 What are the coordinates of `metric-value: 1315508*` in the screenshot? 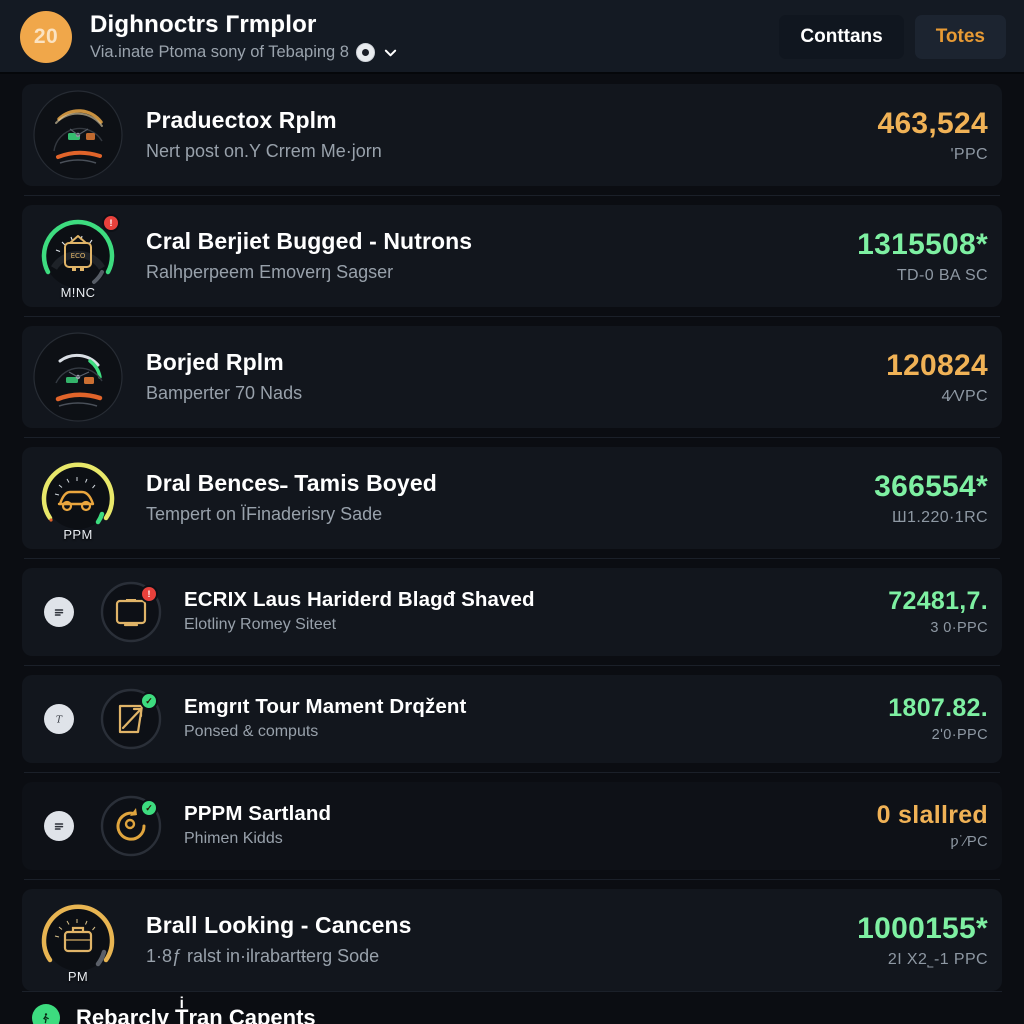 It's located at (922, 244).